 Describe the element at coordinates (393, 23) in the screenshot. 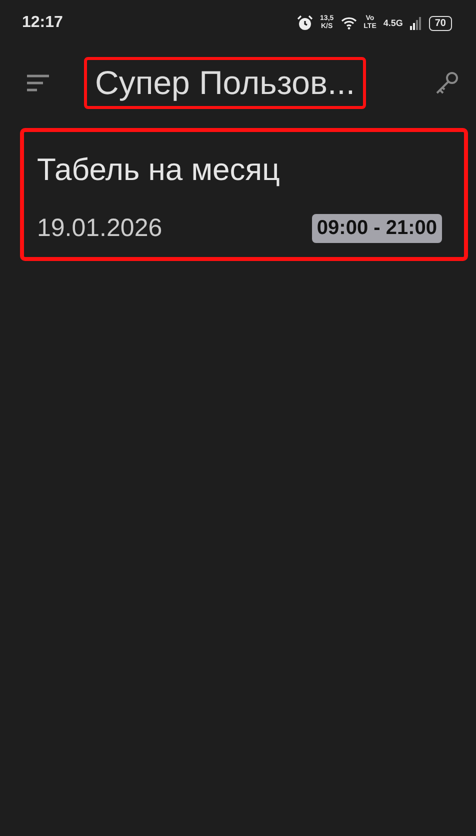

I see `network-type: 4.5G` at that location.